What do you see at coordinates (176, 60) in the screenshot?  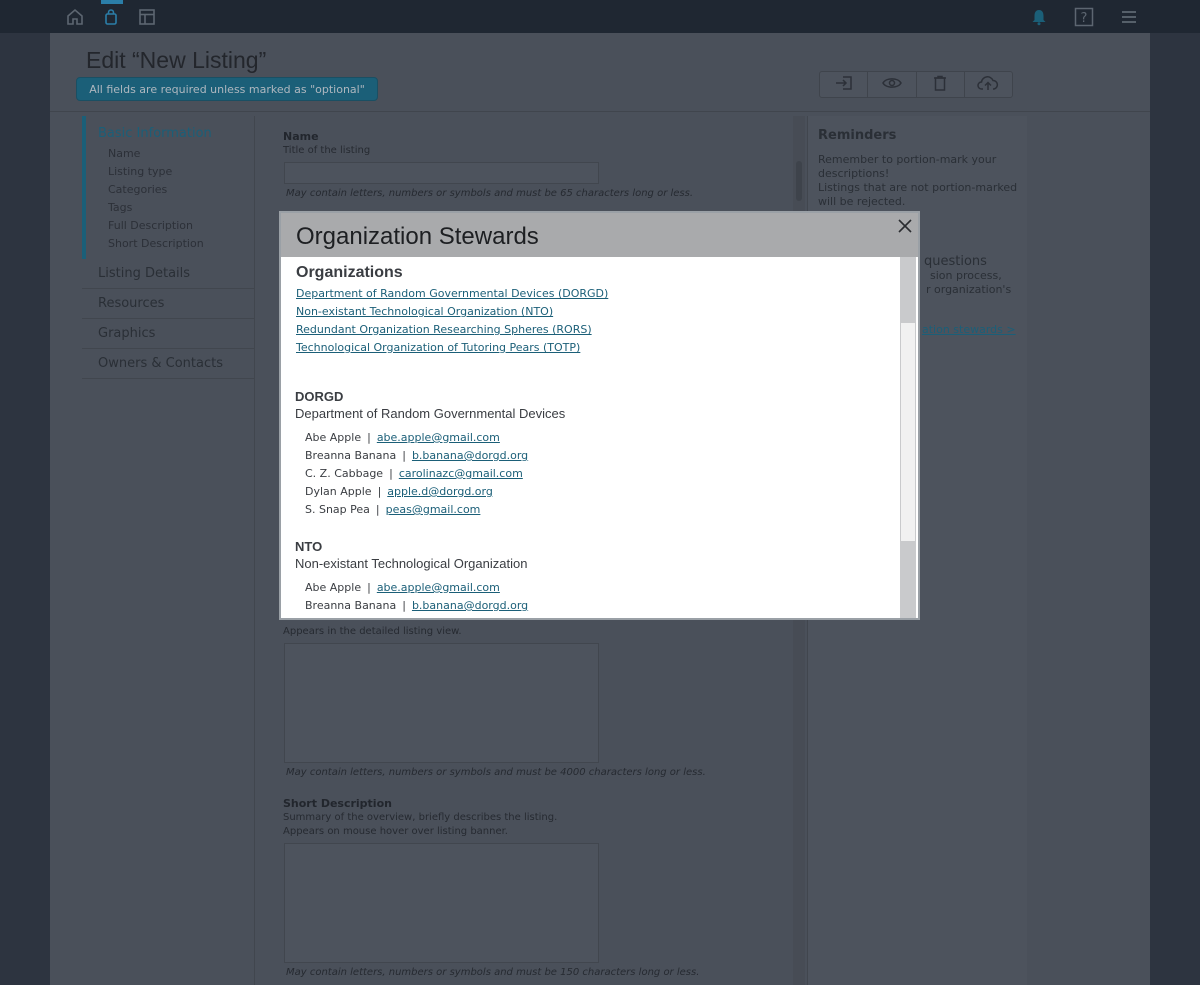 I see `page-title: Edit “New Listing”` at bounding box center [176, 60].